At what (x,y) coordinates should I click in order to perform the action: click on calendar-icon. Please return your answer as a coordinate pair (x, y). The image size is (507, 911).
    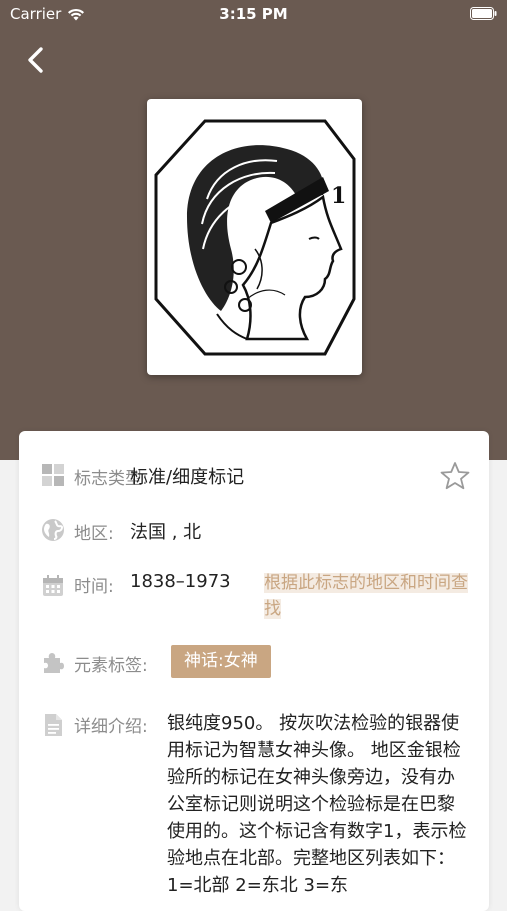
    Looking at the image, I should click on (53, 585).